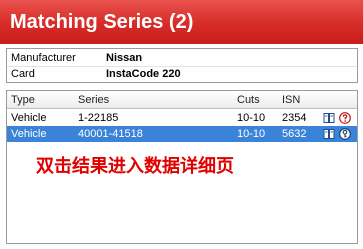 This screenshot has height=249, width=363. What do you see at coordinates (182, 118) in the screenshot?
I see `table-row: Vehicle 1-22185 10-10 2354` at bounding box center [182, 118].